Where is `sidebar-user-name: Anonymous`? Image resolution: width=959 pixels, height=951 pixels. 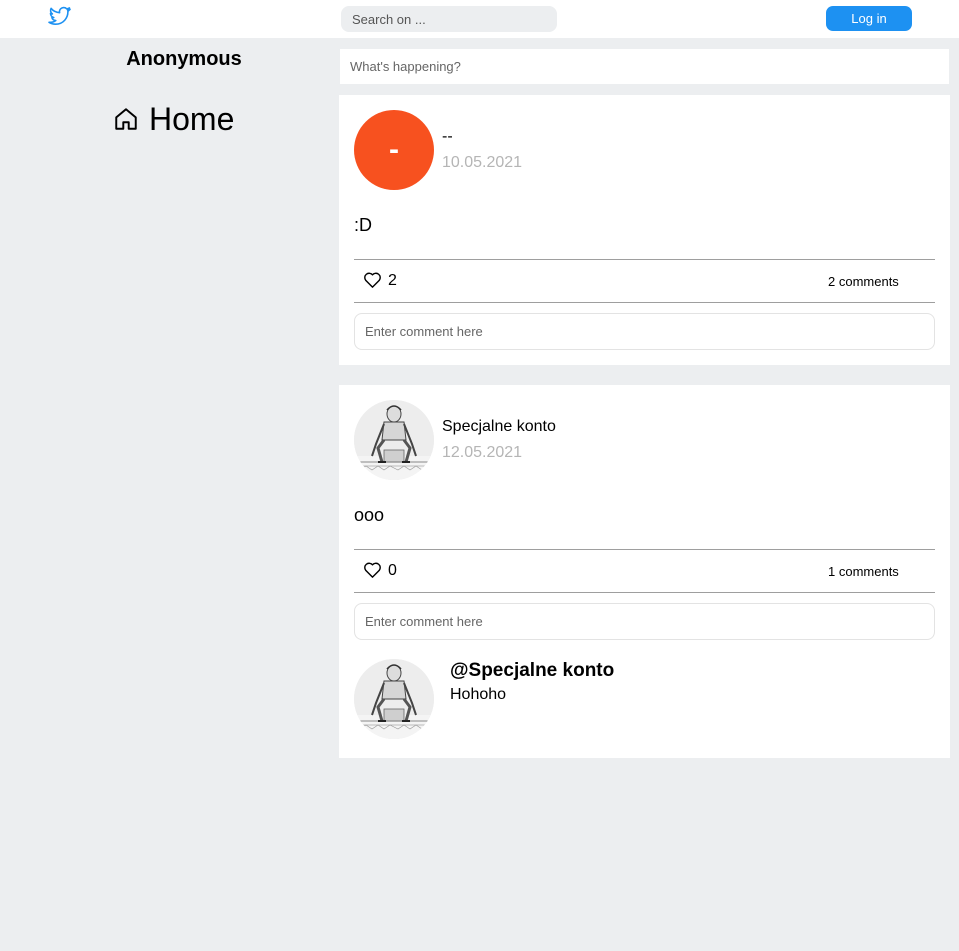
sidebar-user-name: Anonymous is located at coordinates (184, 59).